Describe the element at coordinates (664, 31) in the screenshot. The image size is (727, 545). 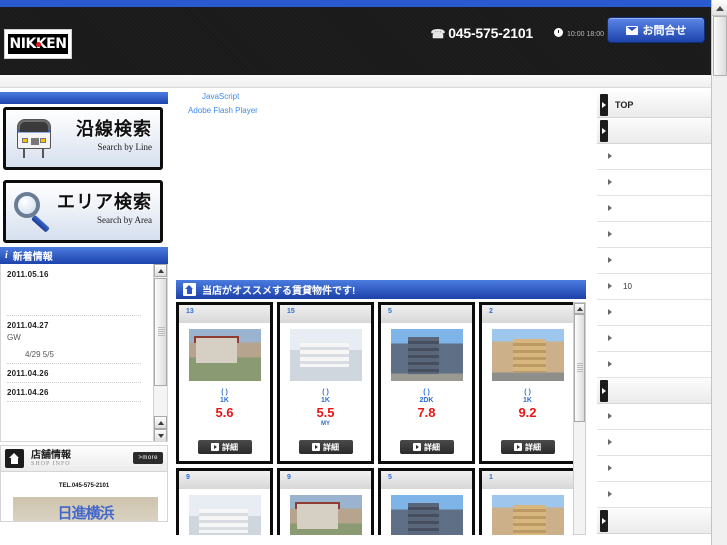
I see `contact-button-label: お問合せ` at that location.